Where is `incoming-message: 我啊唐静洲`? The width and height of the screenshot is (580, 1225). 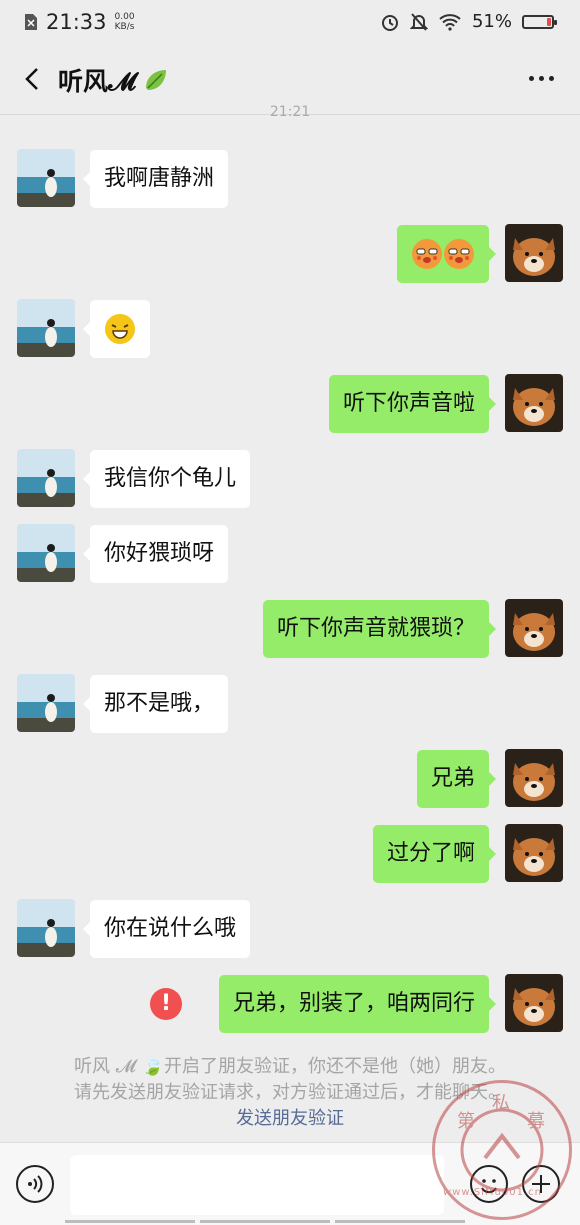
incoming-message: 我啊唐静洲 is located at coordinates (290, 179).